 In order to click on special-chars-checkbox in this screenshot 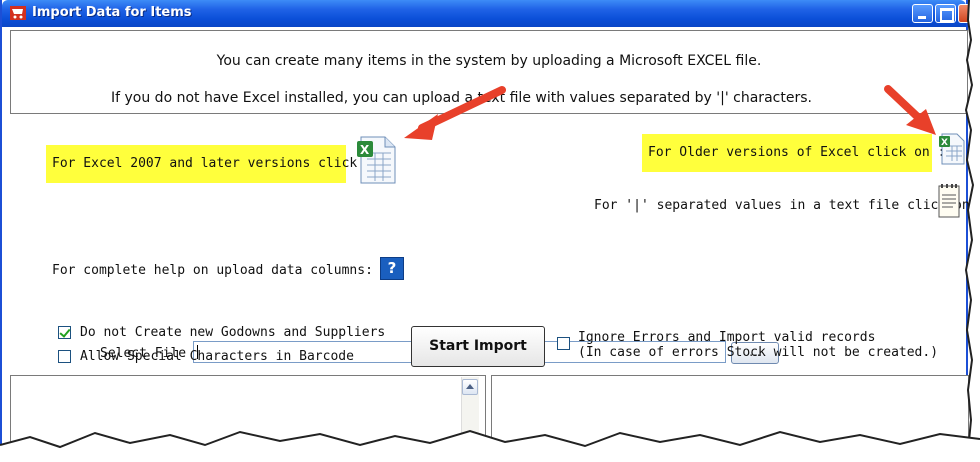, I will do `click(64, 356)`.